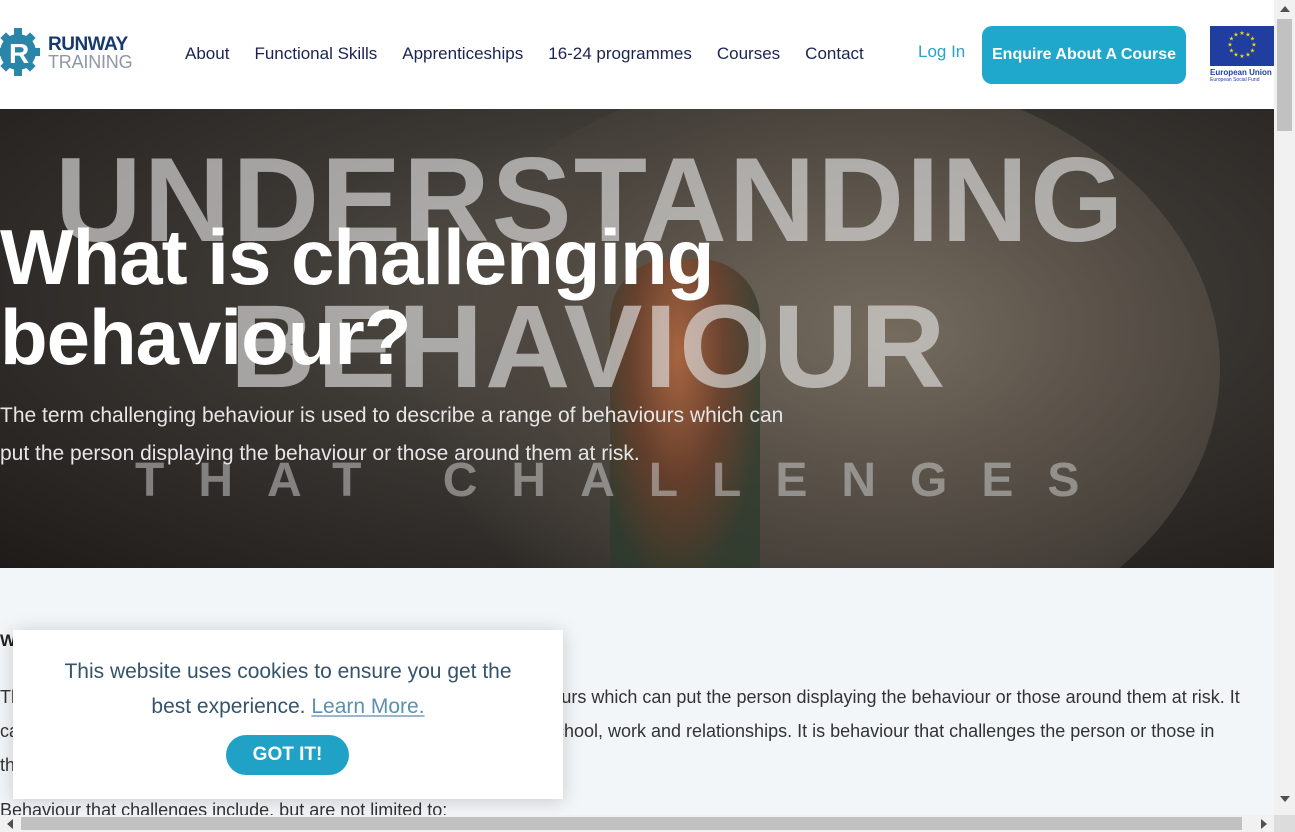 Image resolution: width=1295 pixels, height=832 pixels. What do you see at coordinates (1285, 9) in the screenshot?
I see `scroll-up-arrow-icon` at bounding box center [1285, 9].